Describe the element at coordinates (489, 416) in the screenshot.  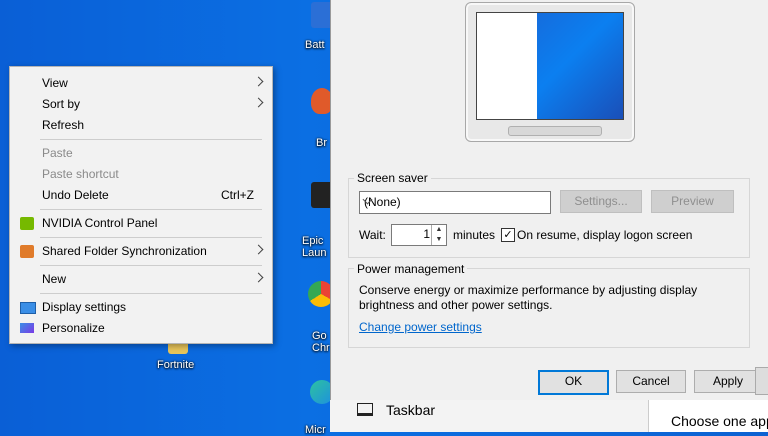
I see `settings-nav-taskbar: Taskbar` at that location.